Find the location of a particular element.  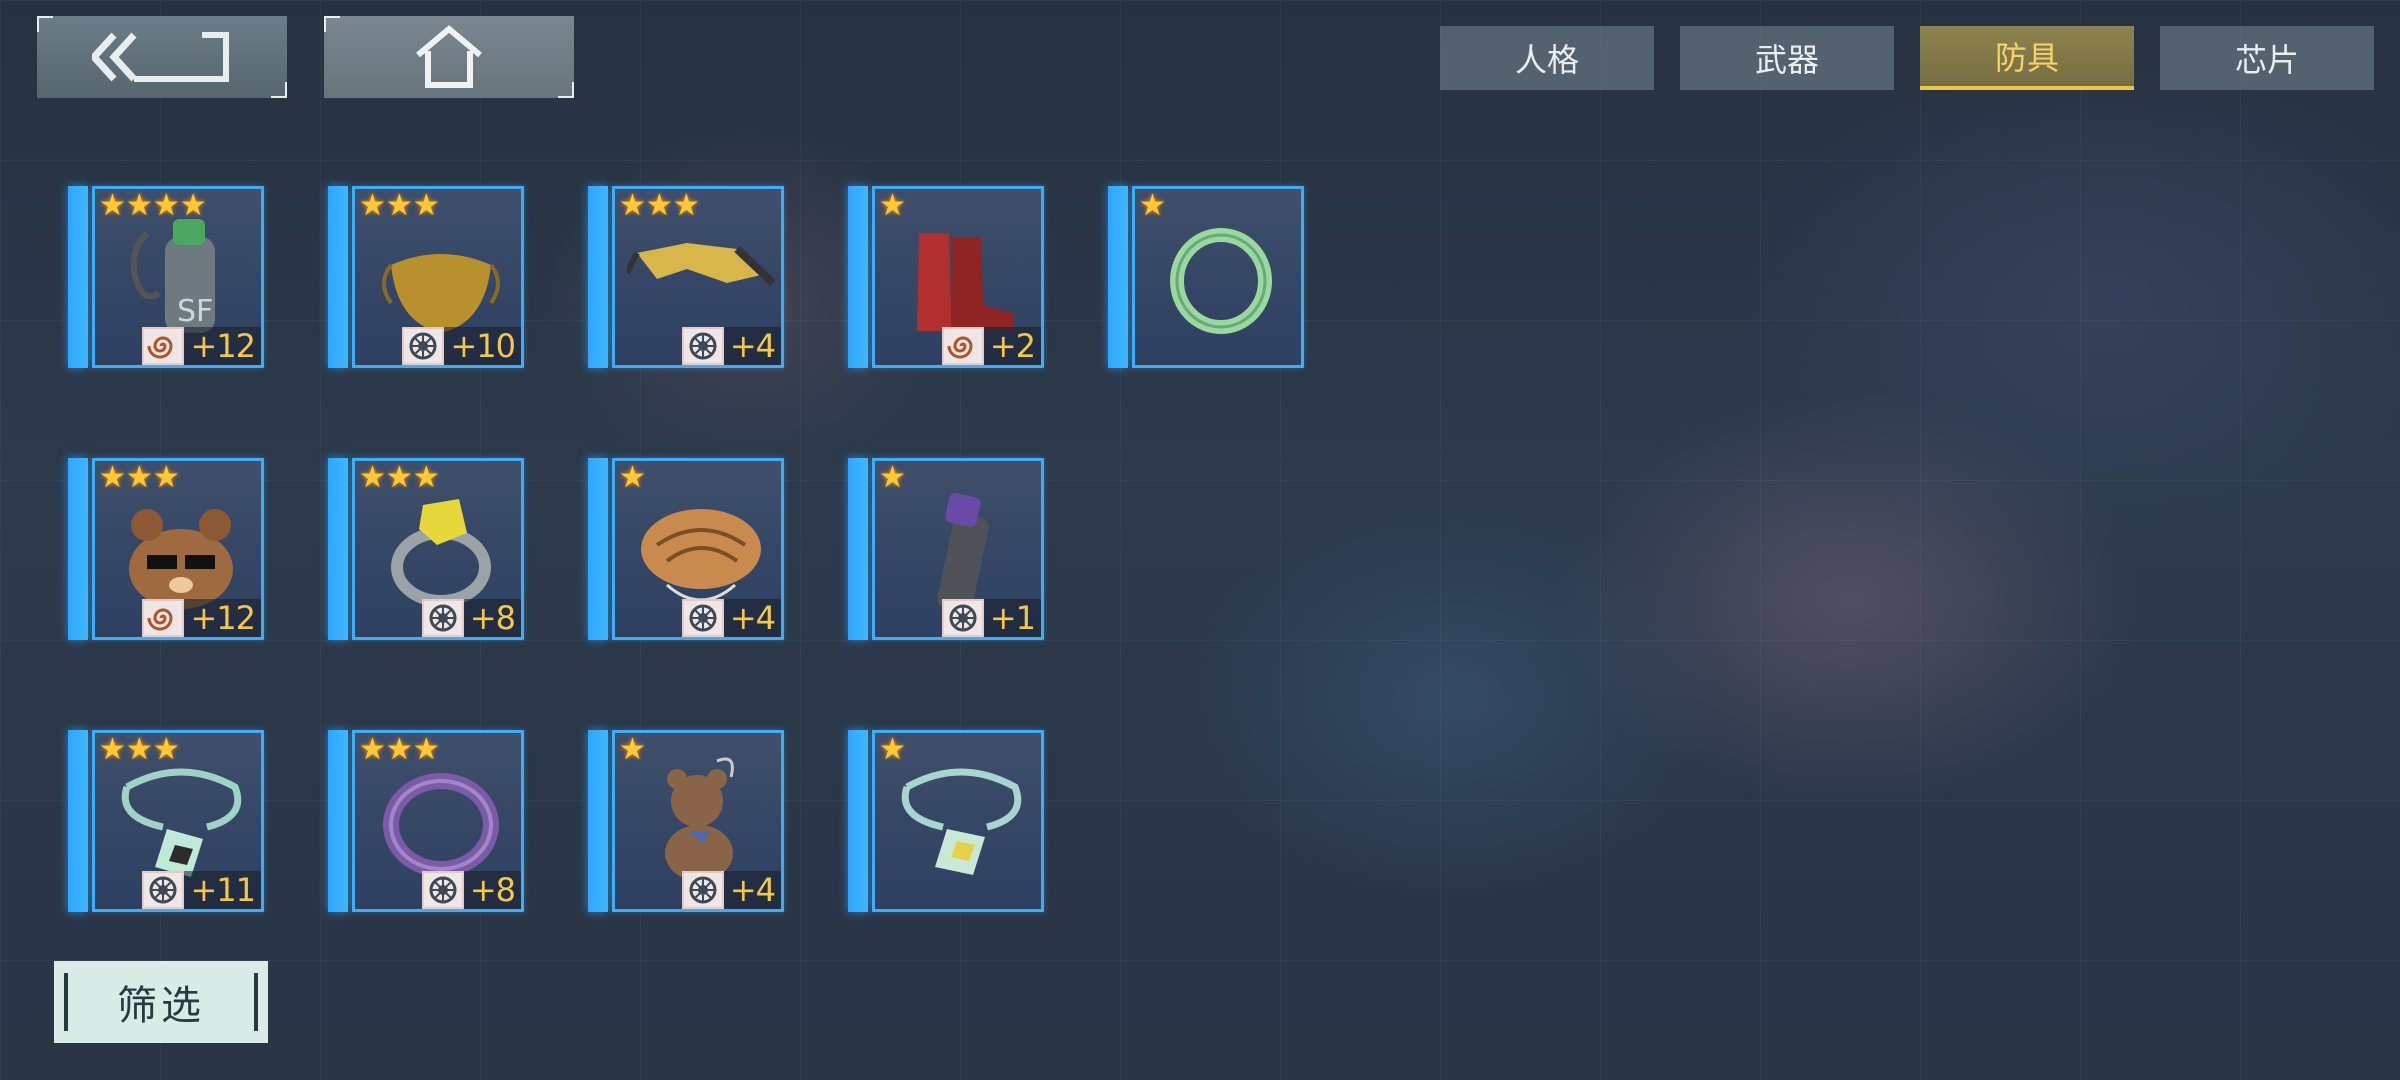

tab-armor: 防具 is located at coordinates (2027, 58).